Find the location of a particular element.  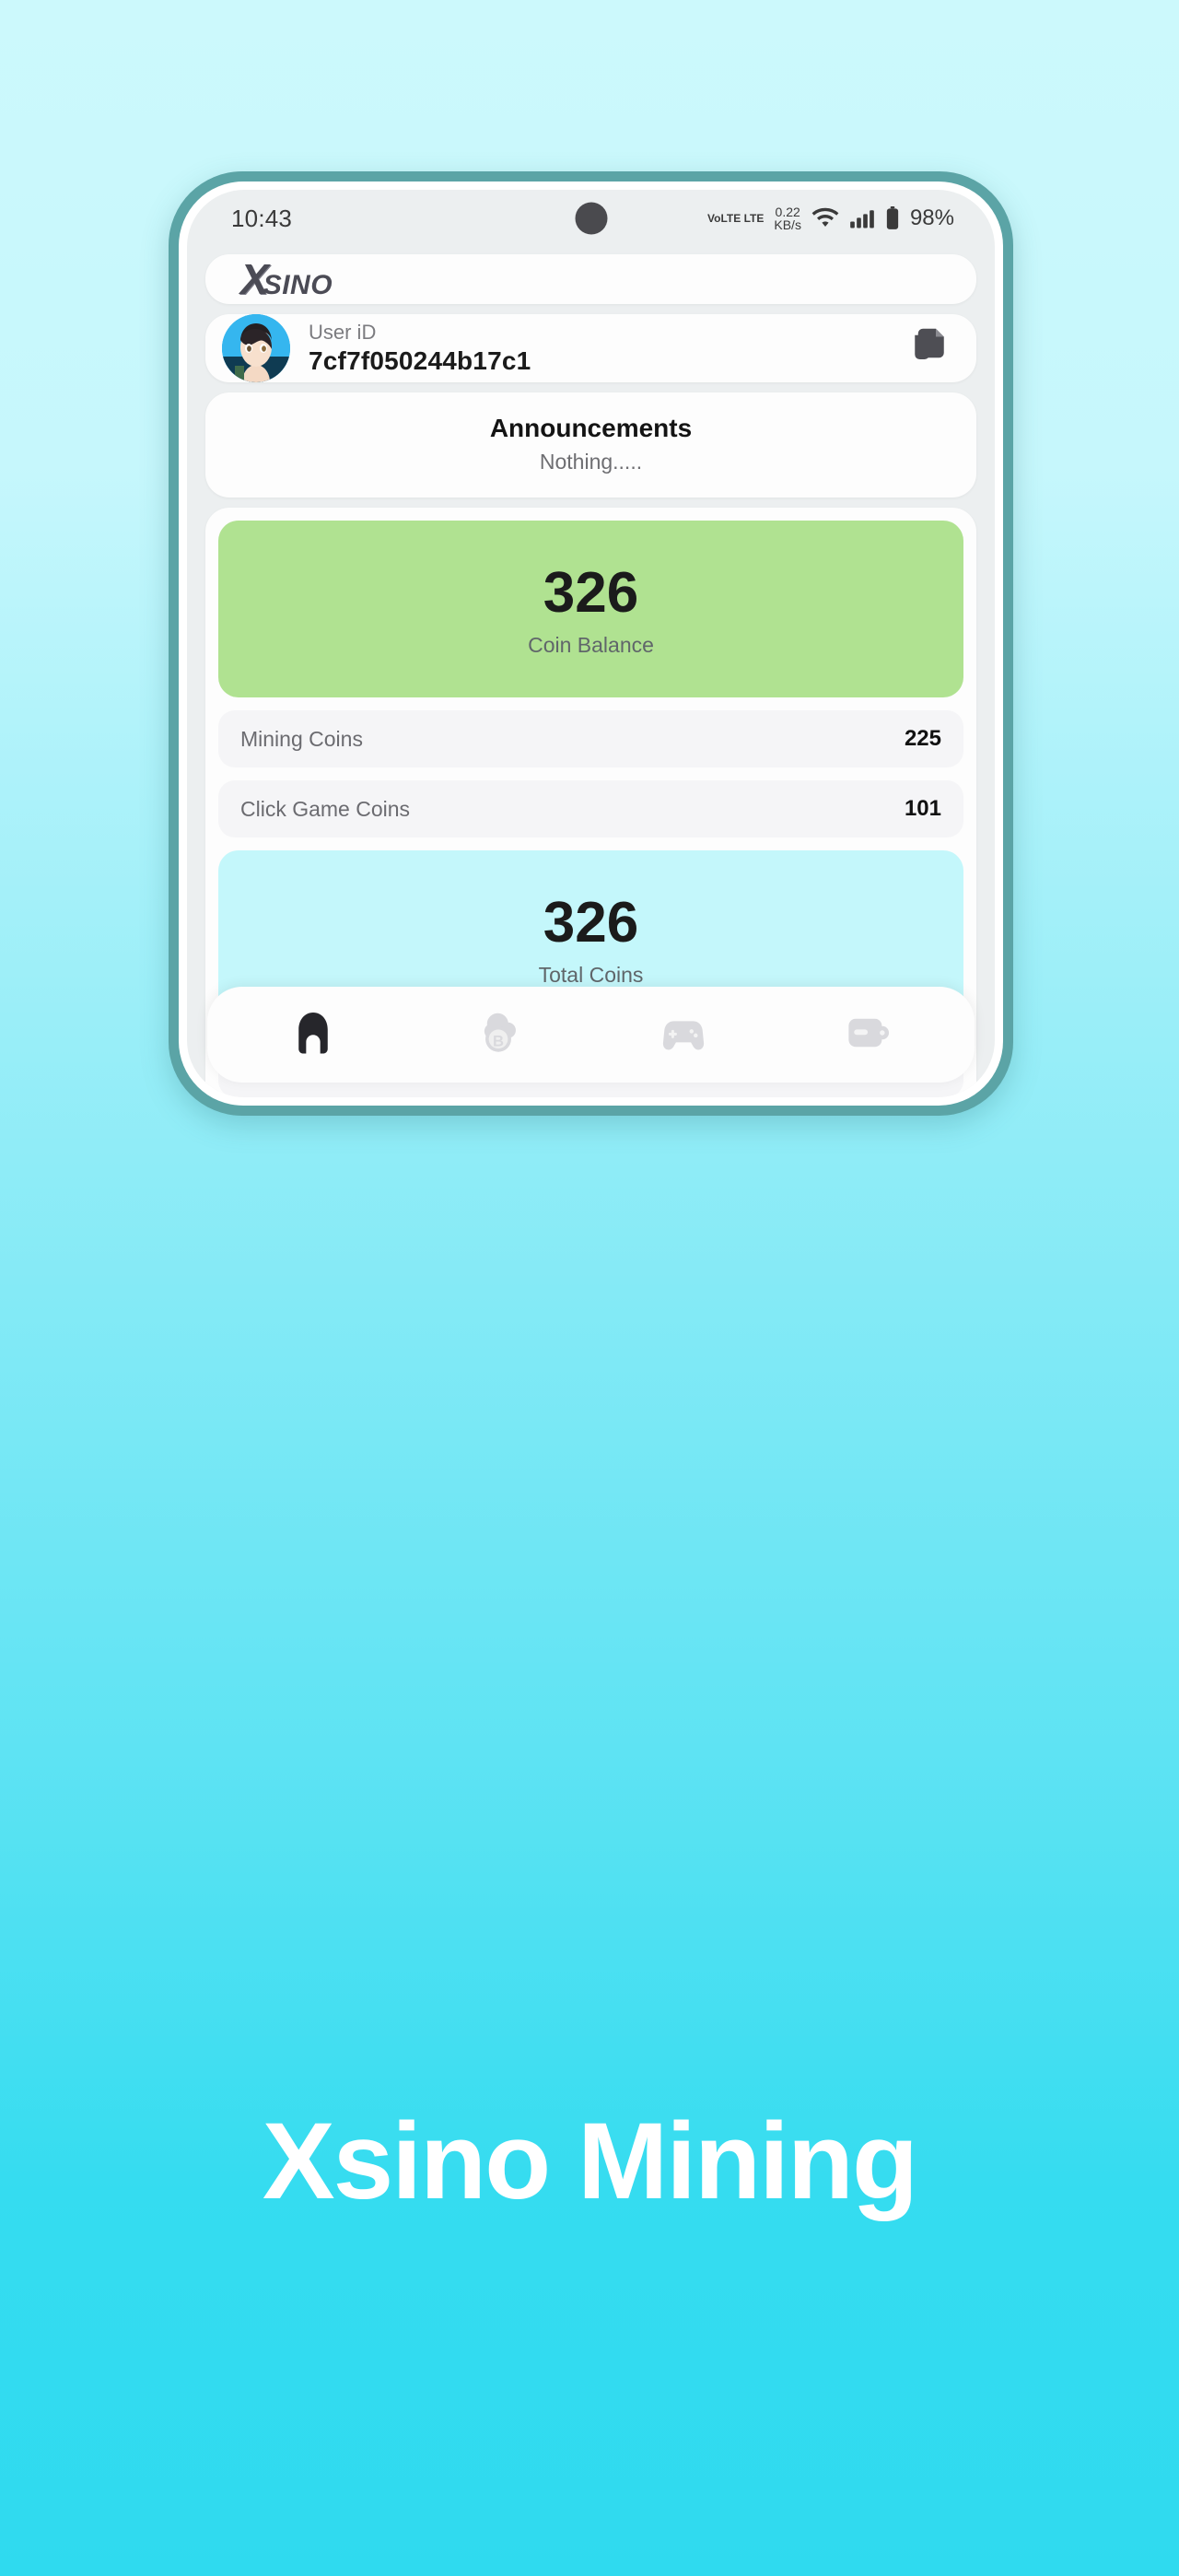

mining-coins-label: Mining Coins is located at coordinates (301, 738).